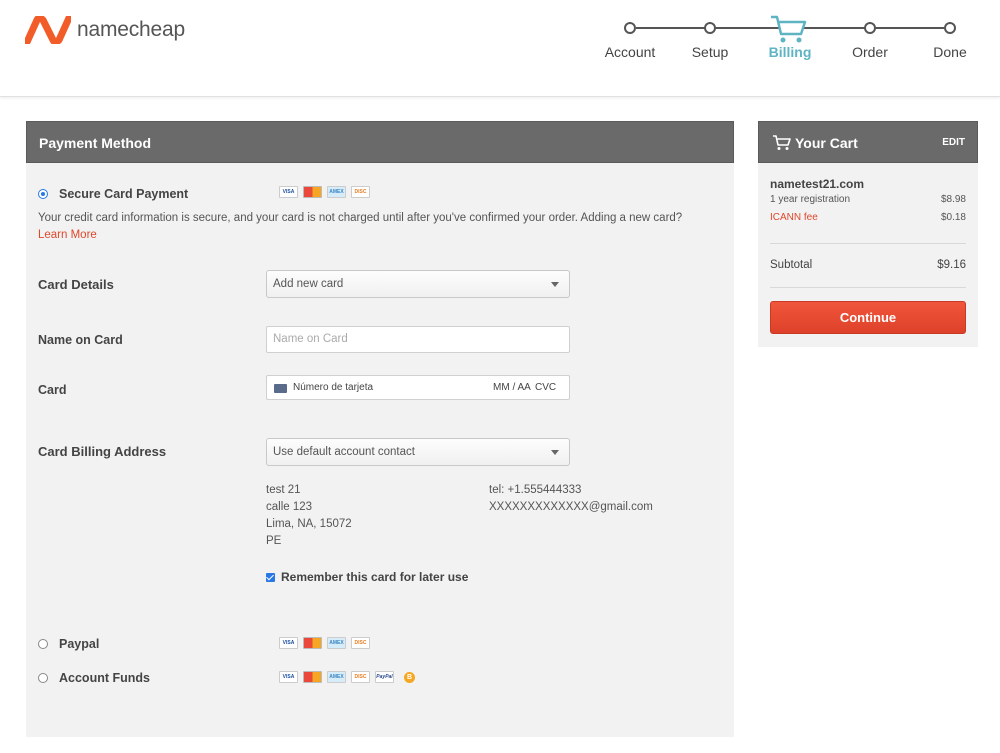 Image resolution: width=1000 pixels, height=753 pixels. Describe the element at coordinates (333, 387) in the screenshot. I see `card-number-input: Número de tarjeta` at that location.